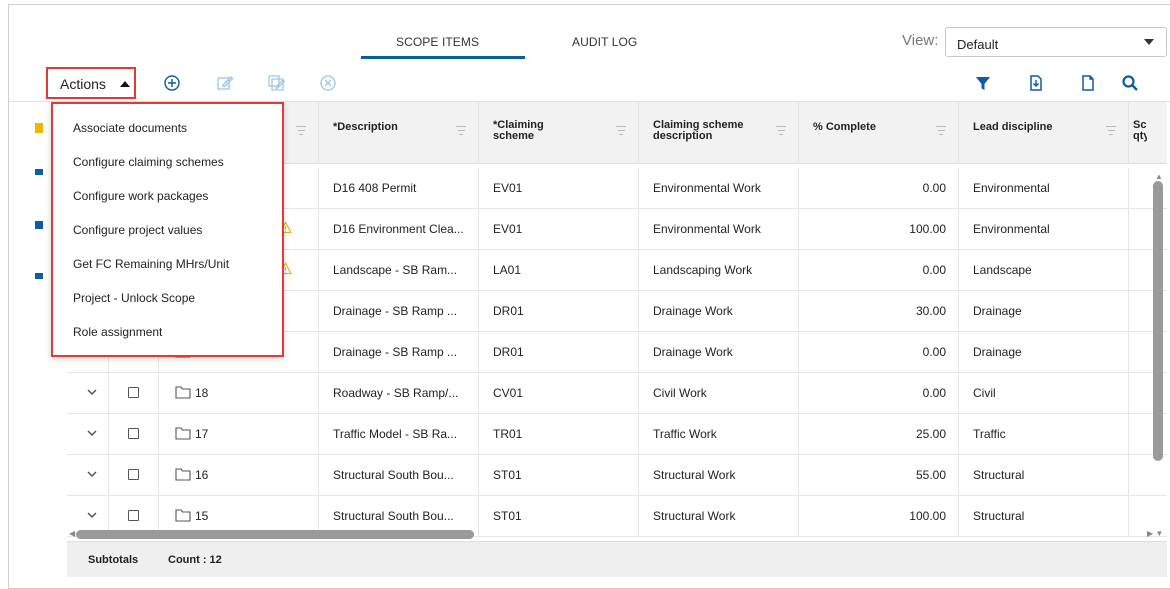  Describe the element at coordinates (978, 44) in the screenshot. I see `view-select-value: Default` at that location.